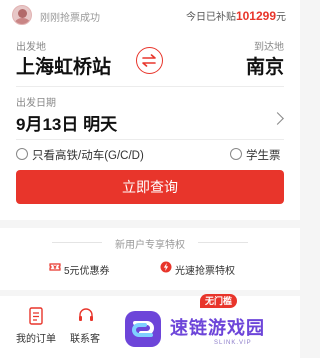 This screenshot has height=358, width=320. I want to click on perks-title: 新用户专享特权, so click(150, 245).